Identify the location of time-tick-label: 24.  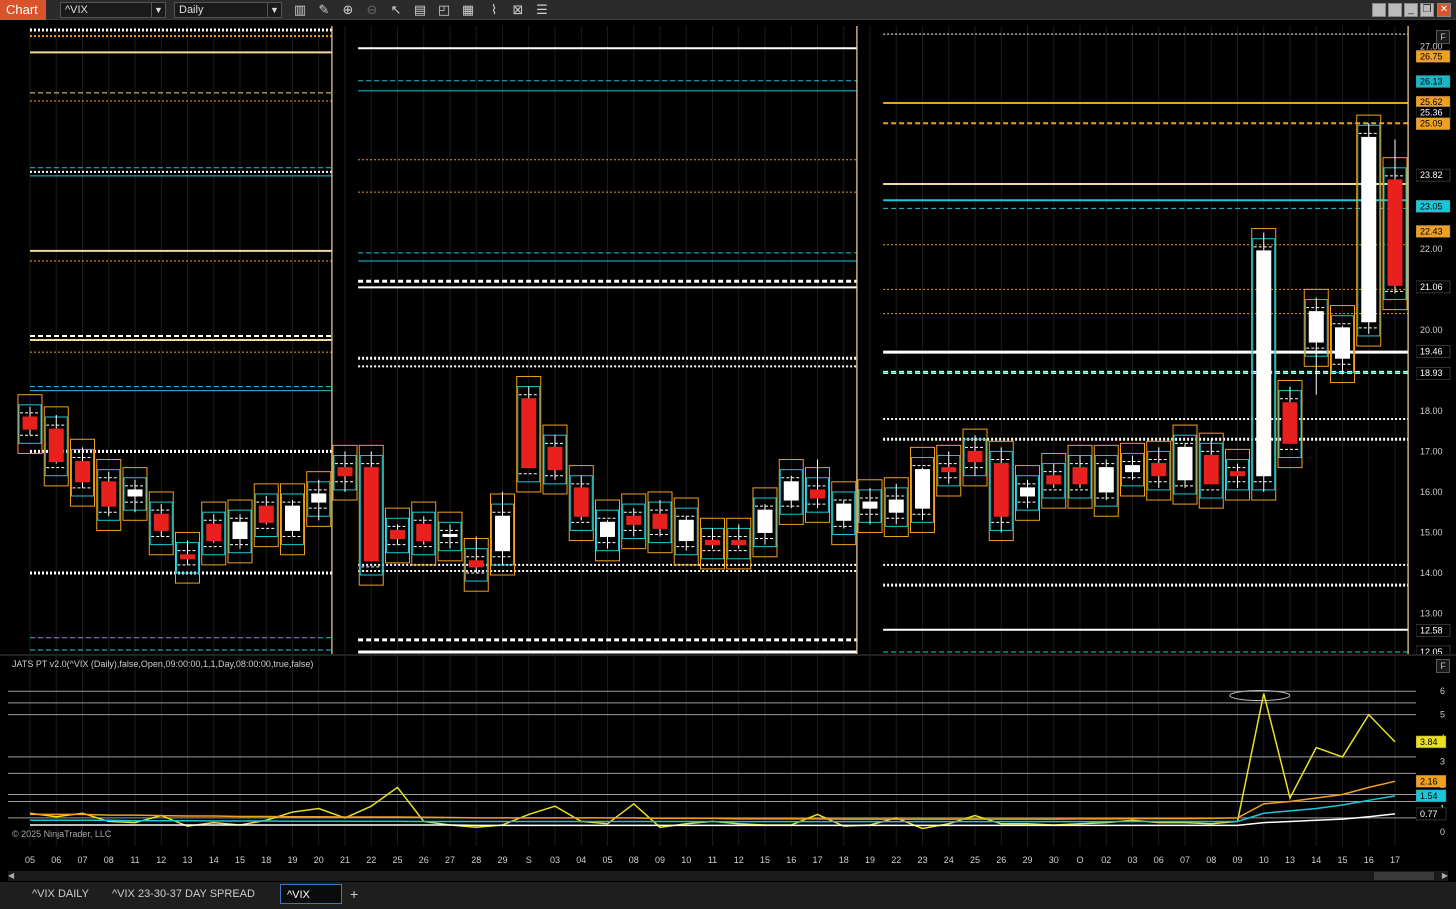
(949, 860).